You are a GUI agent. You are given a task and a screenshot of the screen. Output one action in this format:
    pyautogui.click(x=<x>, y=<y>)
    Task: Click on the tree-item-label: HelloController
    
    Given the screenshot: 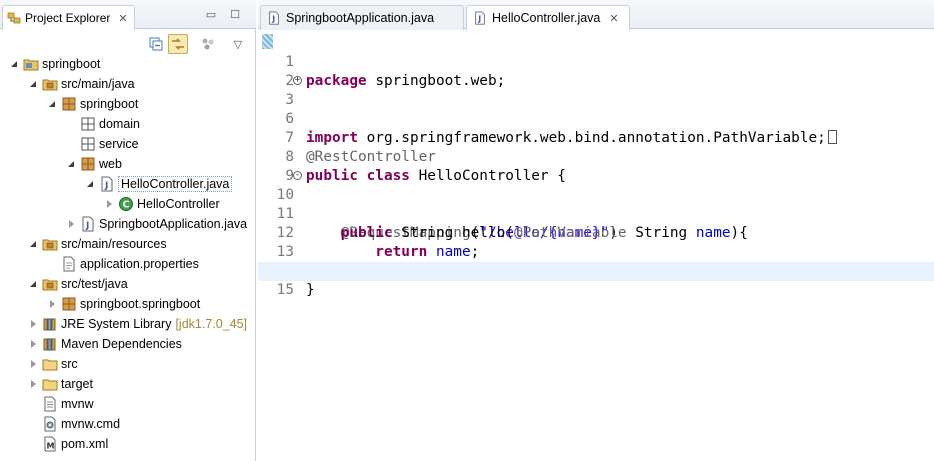 What is the action you would take?
    pyautogui.click(x=178, y=204)
    